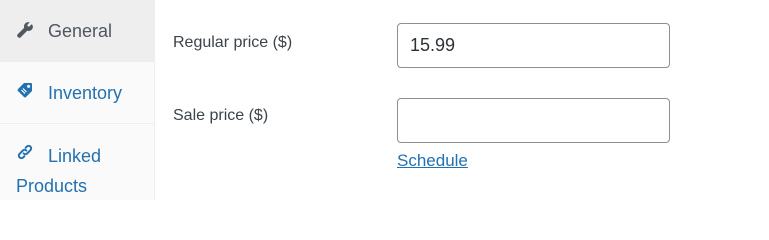 The height and width of the screenshot is (240, 769). Describe the element at coordinates (25, 90) in the screenshot. I see `tag-icon` at that location.